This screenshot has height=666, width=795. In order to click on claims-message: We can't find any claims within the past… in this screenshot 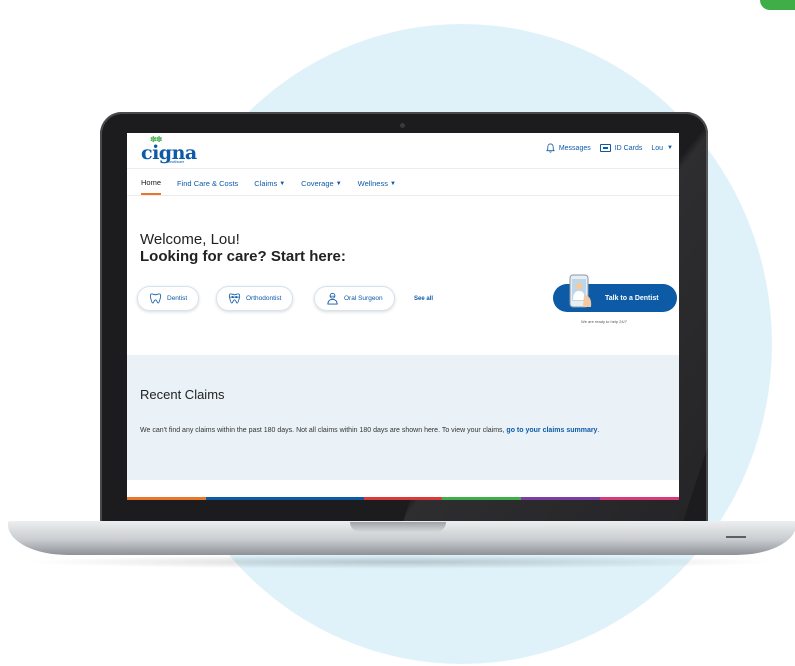, I will do `click(370, 430)`.